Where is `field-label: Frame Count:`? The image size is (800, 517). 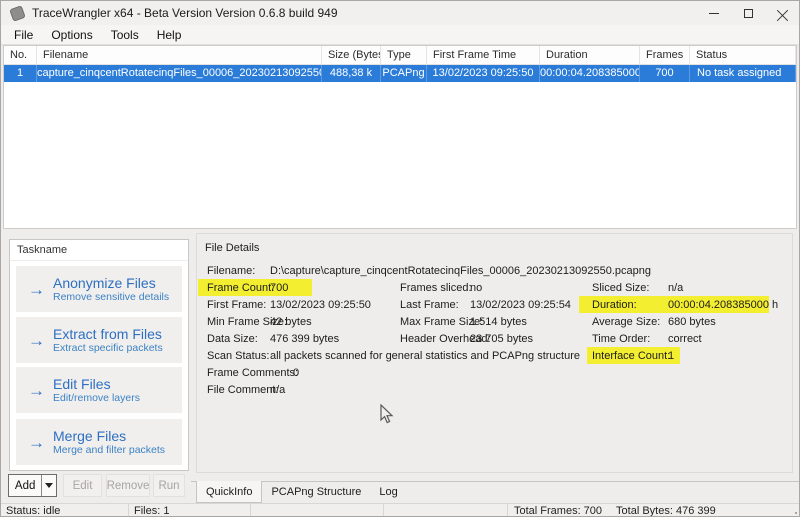 field-label: Frame Count: is located at coordinates (241, 288).